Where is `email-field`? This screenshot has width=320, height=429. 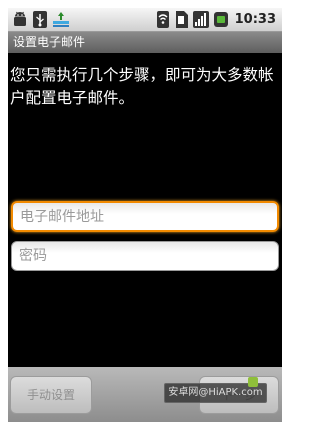 email-field is located at coordinates (145, 216).